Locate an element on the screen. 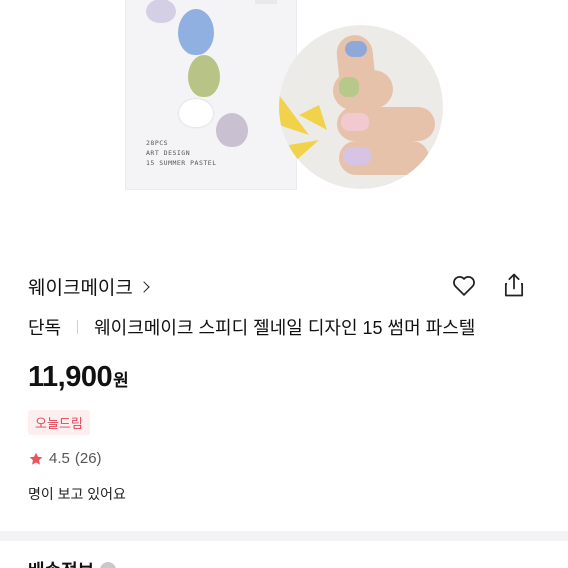 The width and height of the screenshot is (568, 568). price: 11,900 원 is located at coordinates (78, 377).